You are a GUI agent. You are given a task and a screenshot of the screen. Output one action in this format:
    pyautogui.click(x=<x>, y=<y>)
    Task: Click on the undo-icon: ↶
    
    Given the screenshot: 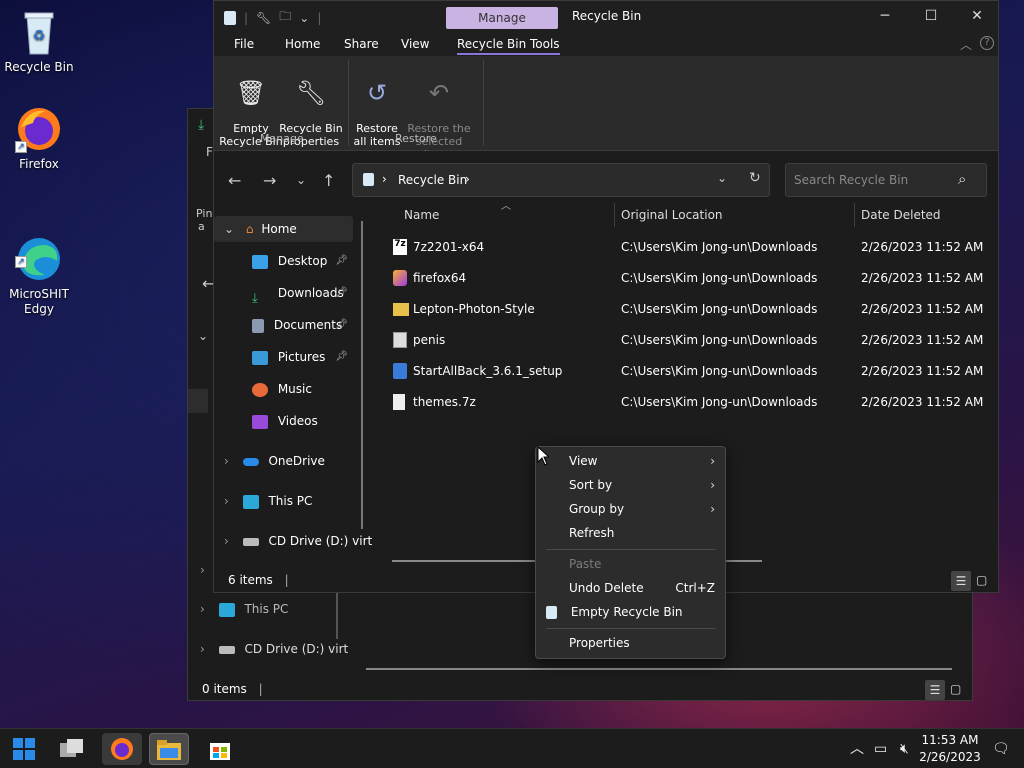 What is the action you would take?
    pyautogui.click(x=439, y=93)
    